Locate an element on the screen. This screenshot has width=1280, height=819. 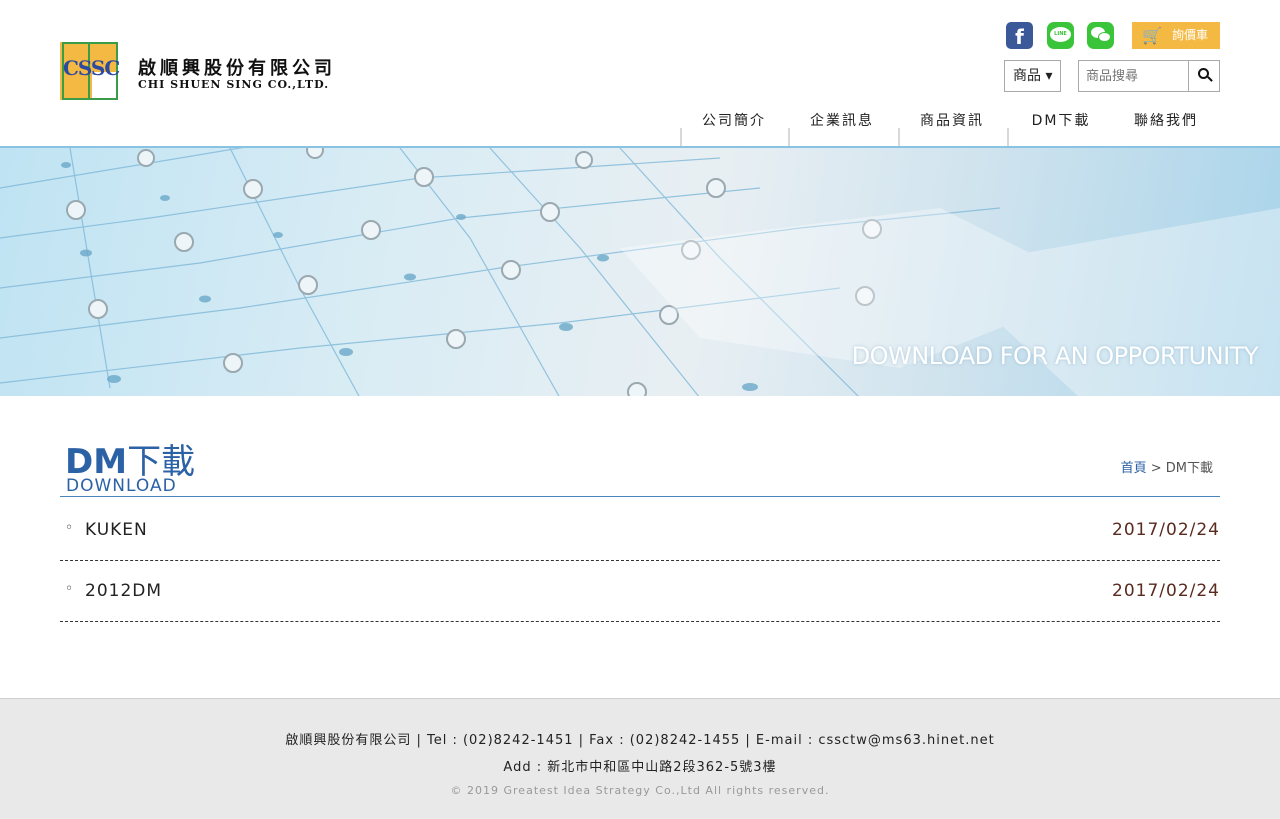
line-icon-label: LINE is located at coordinates (1060, 34).